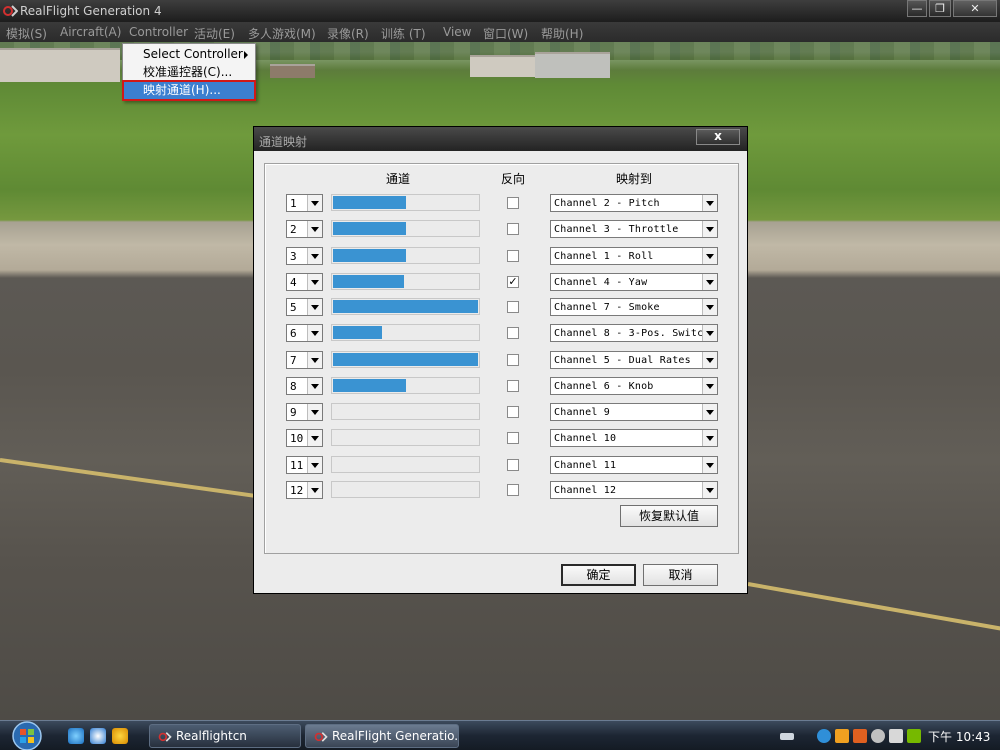  I want to click on restore-button: ❐, so click(940, 8).